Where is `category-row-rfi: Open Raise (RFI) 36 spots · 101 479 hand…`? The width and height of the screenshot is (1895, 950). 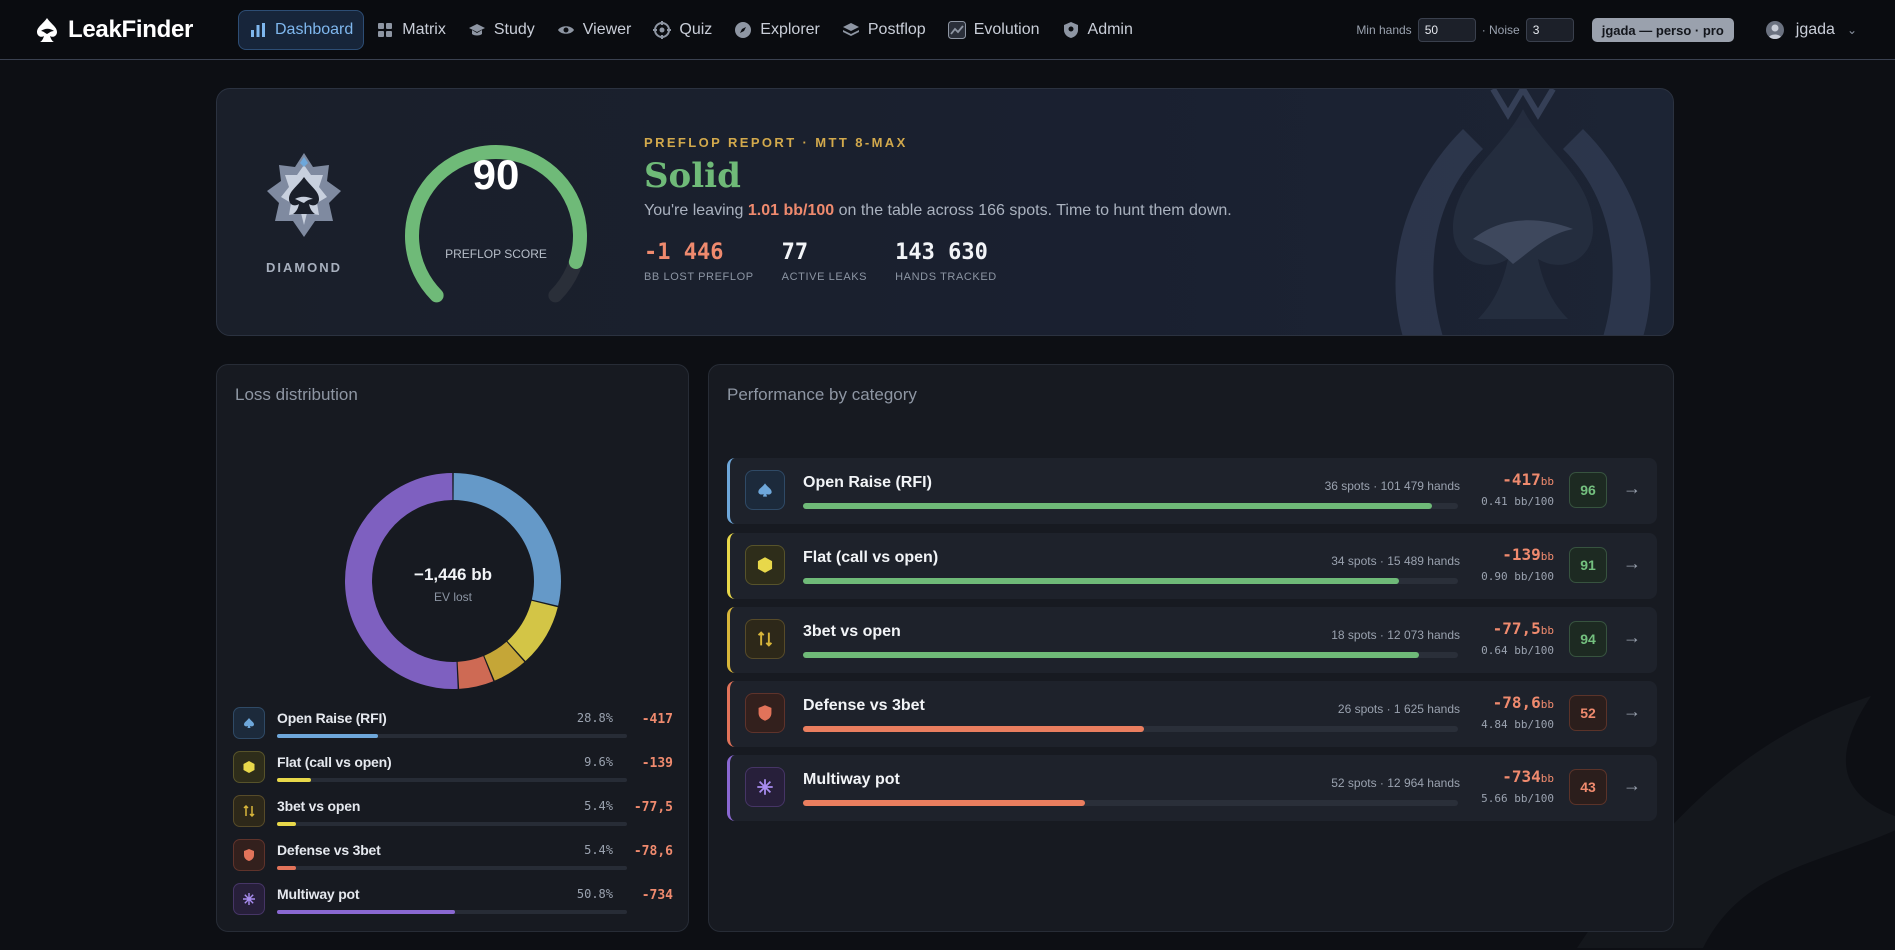 category-row-rfi: Open Raise (RFI) 36 spots · 101 479 hand… is located at coordinates (1192, 491).